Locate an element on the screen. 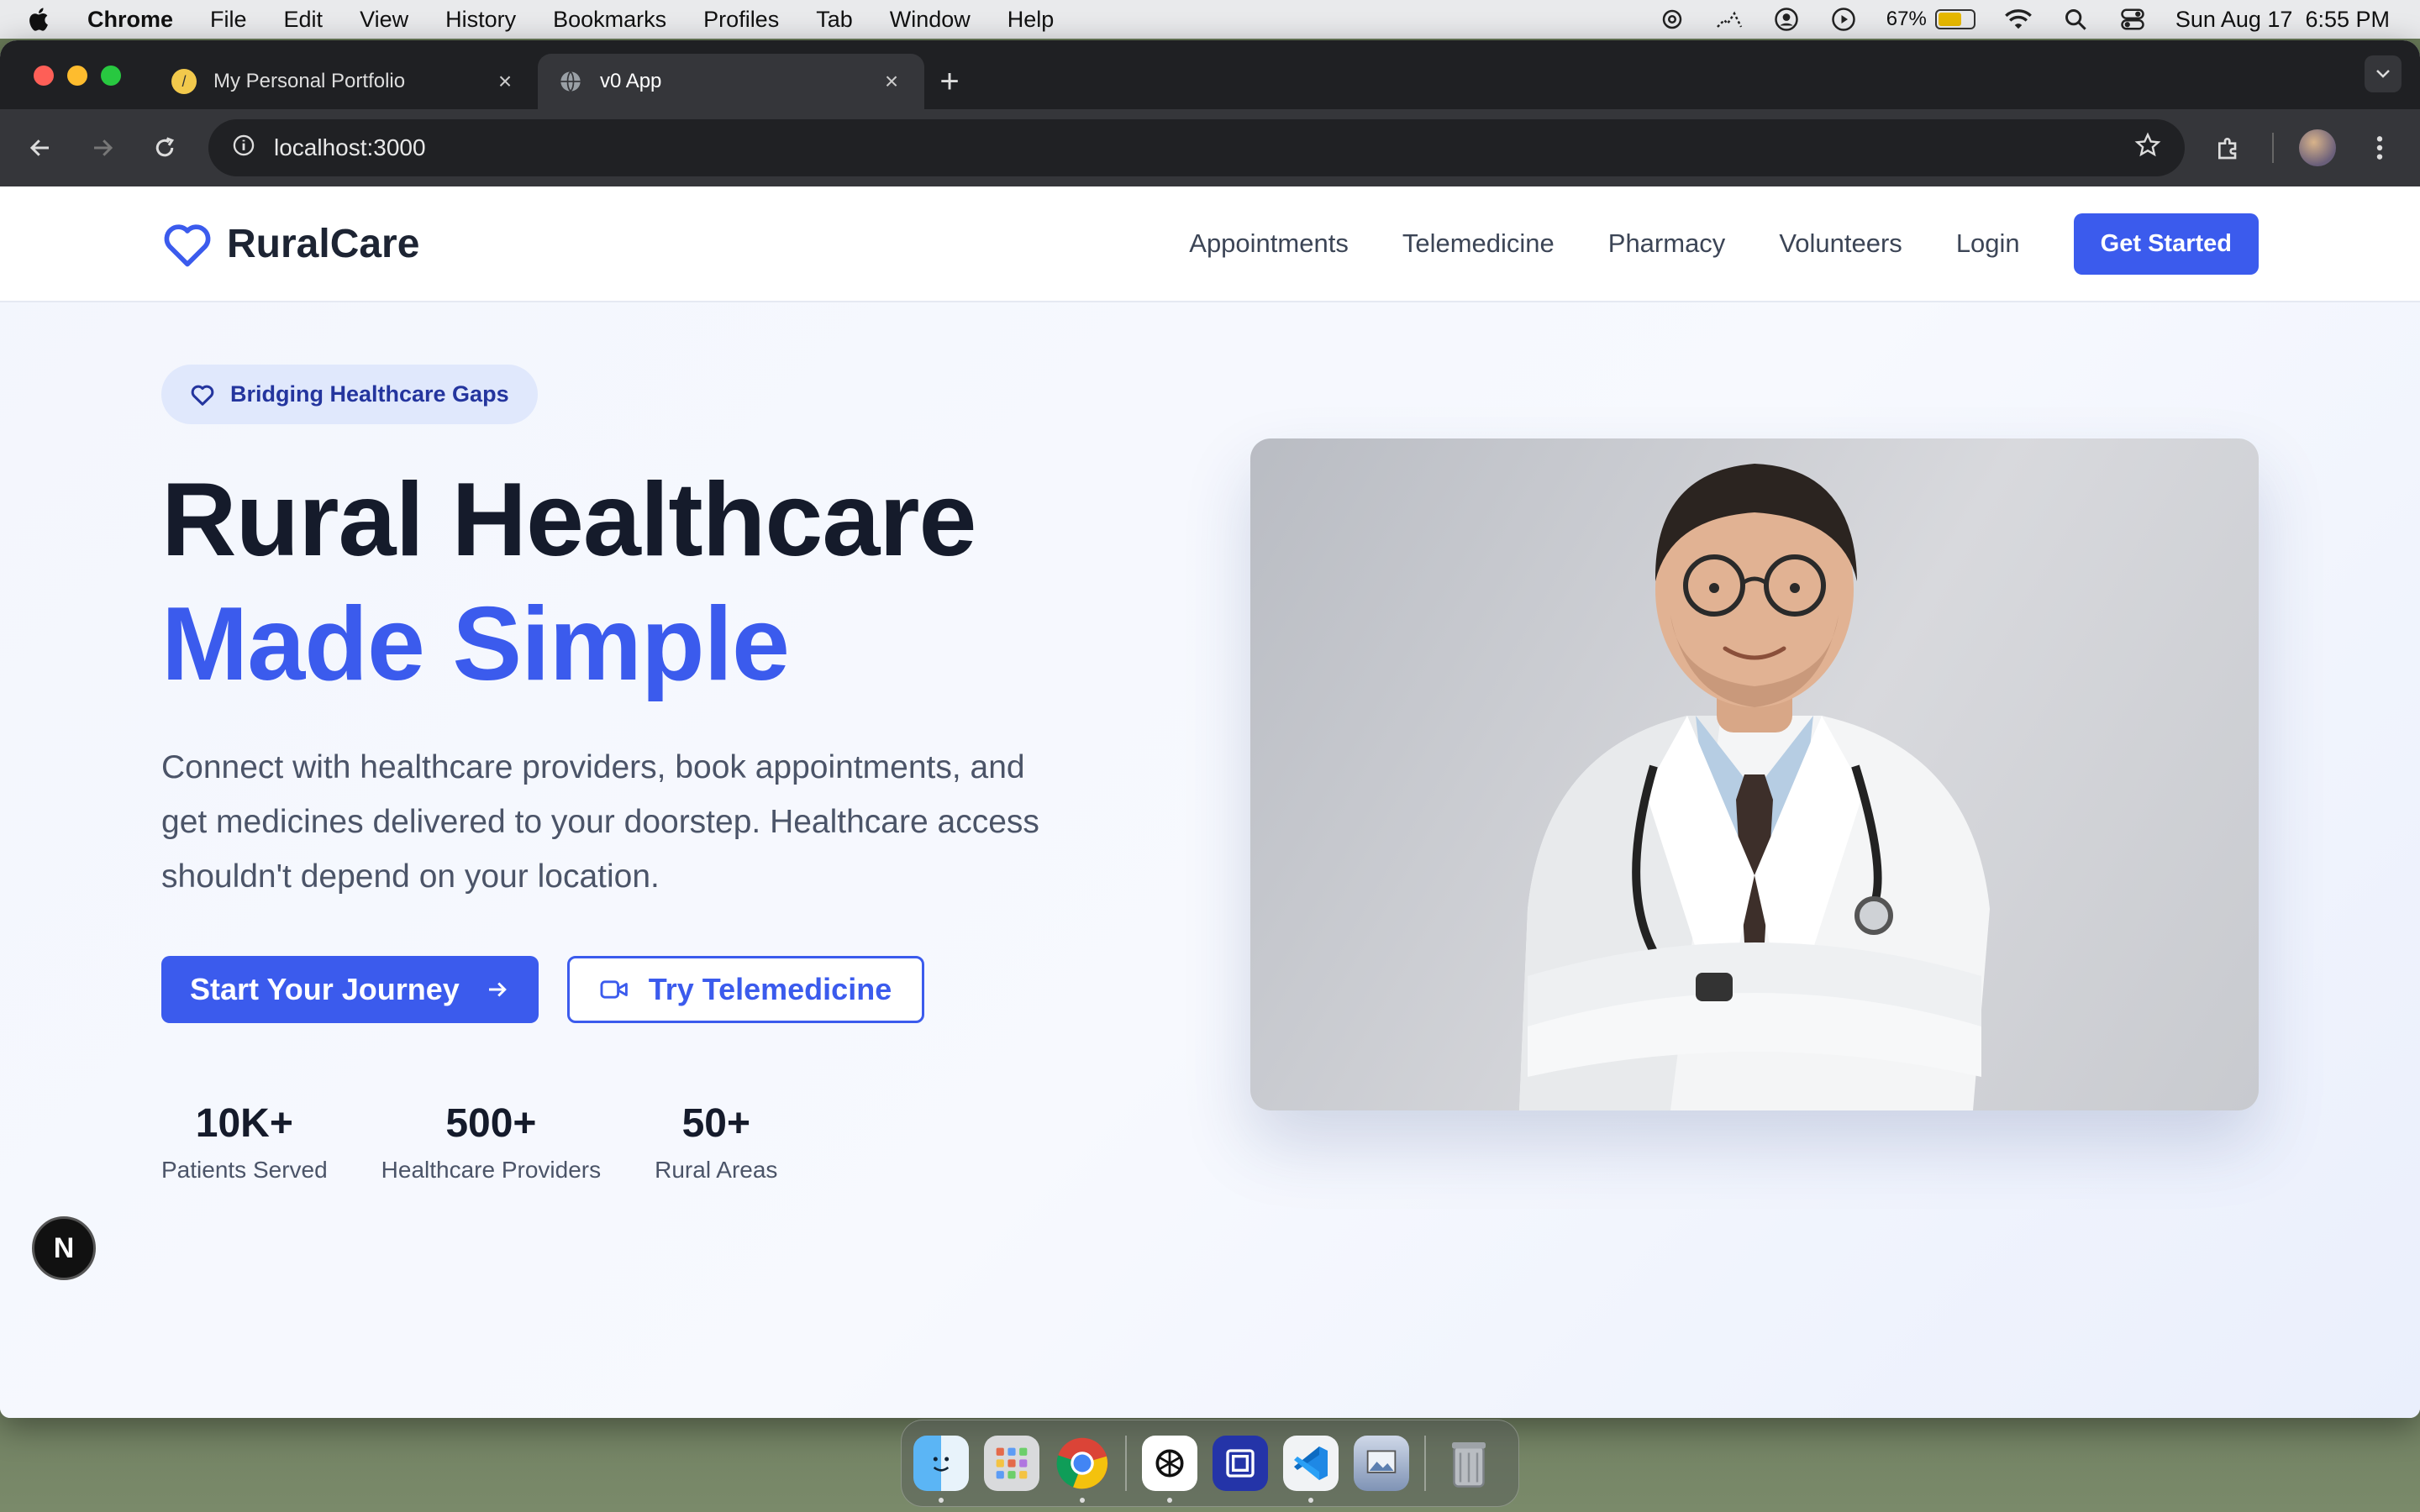 The image size is (2420, 1512). chatgpt-status-icon is located at coordinates (1672, 19).